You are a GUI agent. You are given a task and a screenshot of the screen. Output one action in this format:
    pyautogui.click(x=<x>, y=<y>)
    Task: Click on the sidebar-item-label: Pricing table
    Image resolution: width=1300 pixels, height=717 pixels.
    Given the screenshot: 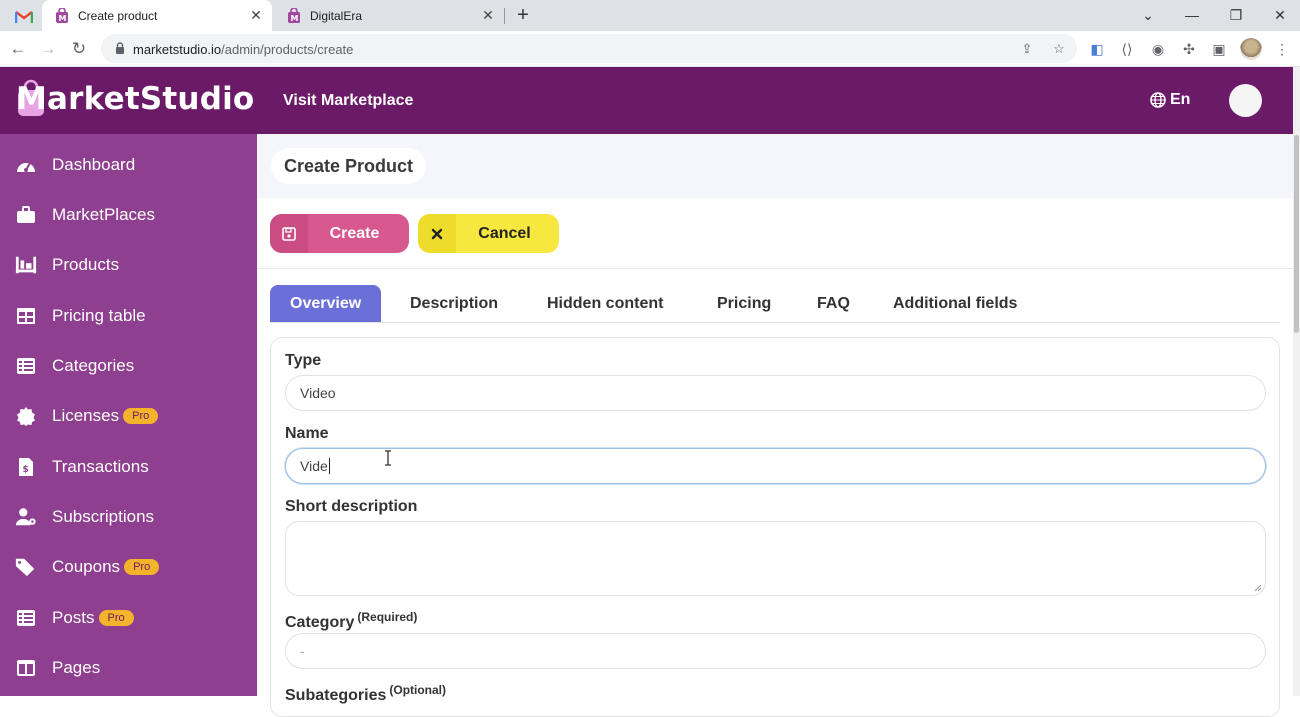 What is the action you would take?
    pyautogui.click(x=99, y=315)
    